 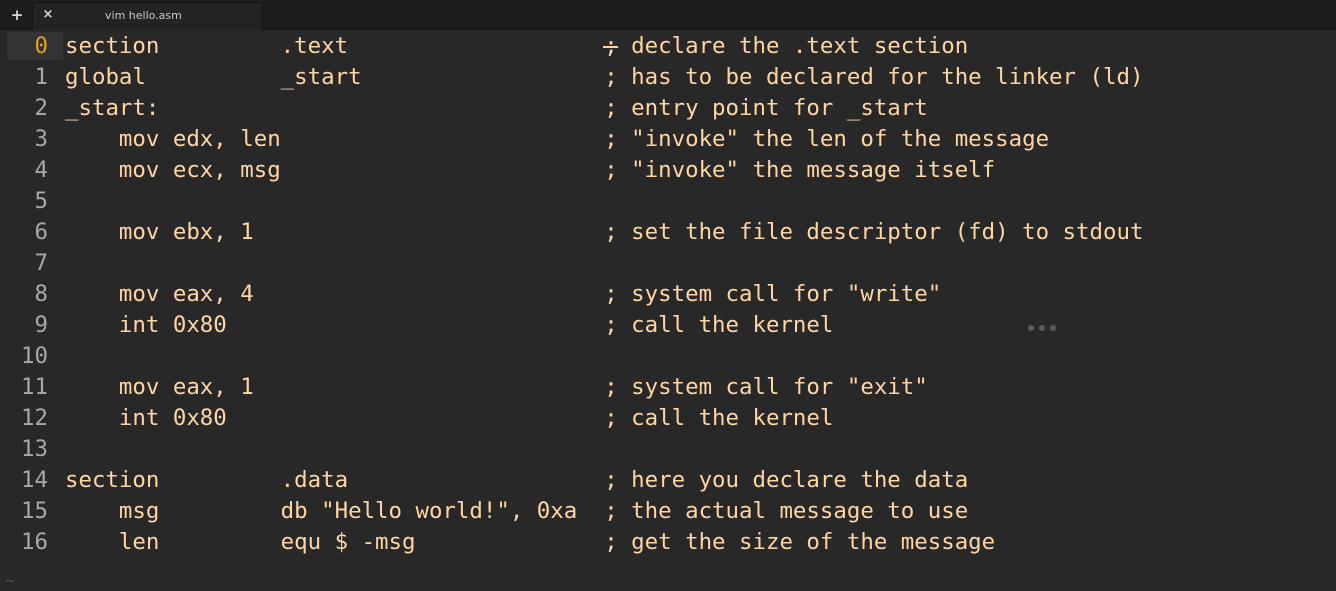 What do you see at coordinates (34, 449) in the screenshot?
I see `line-number: 13` at bounding box center [34, 449].